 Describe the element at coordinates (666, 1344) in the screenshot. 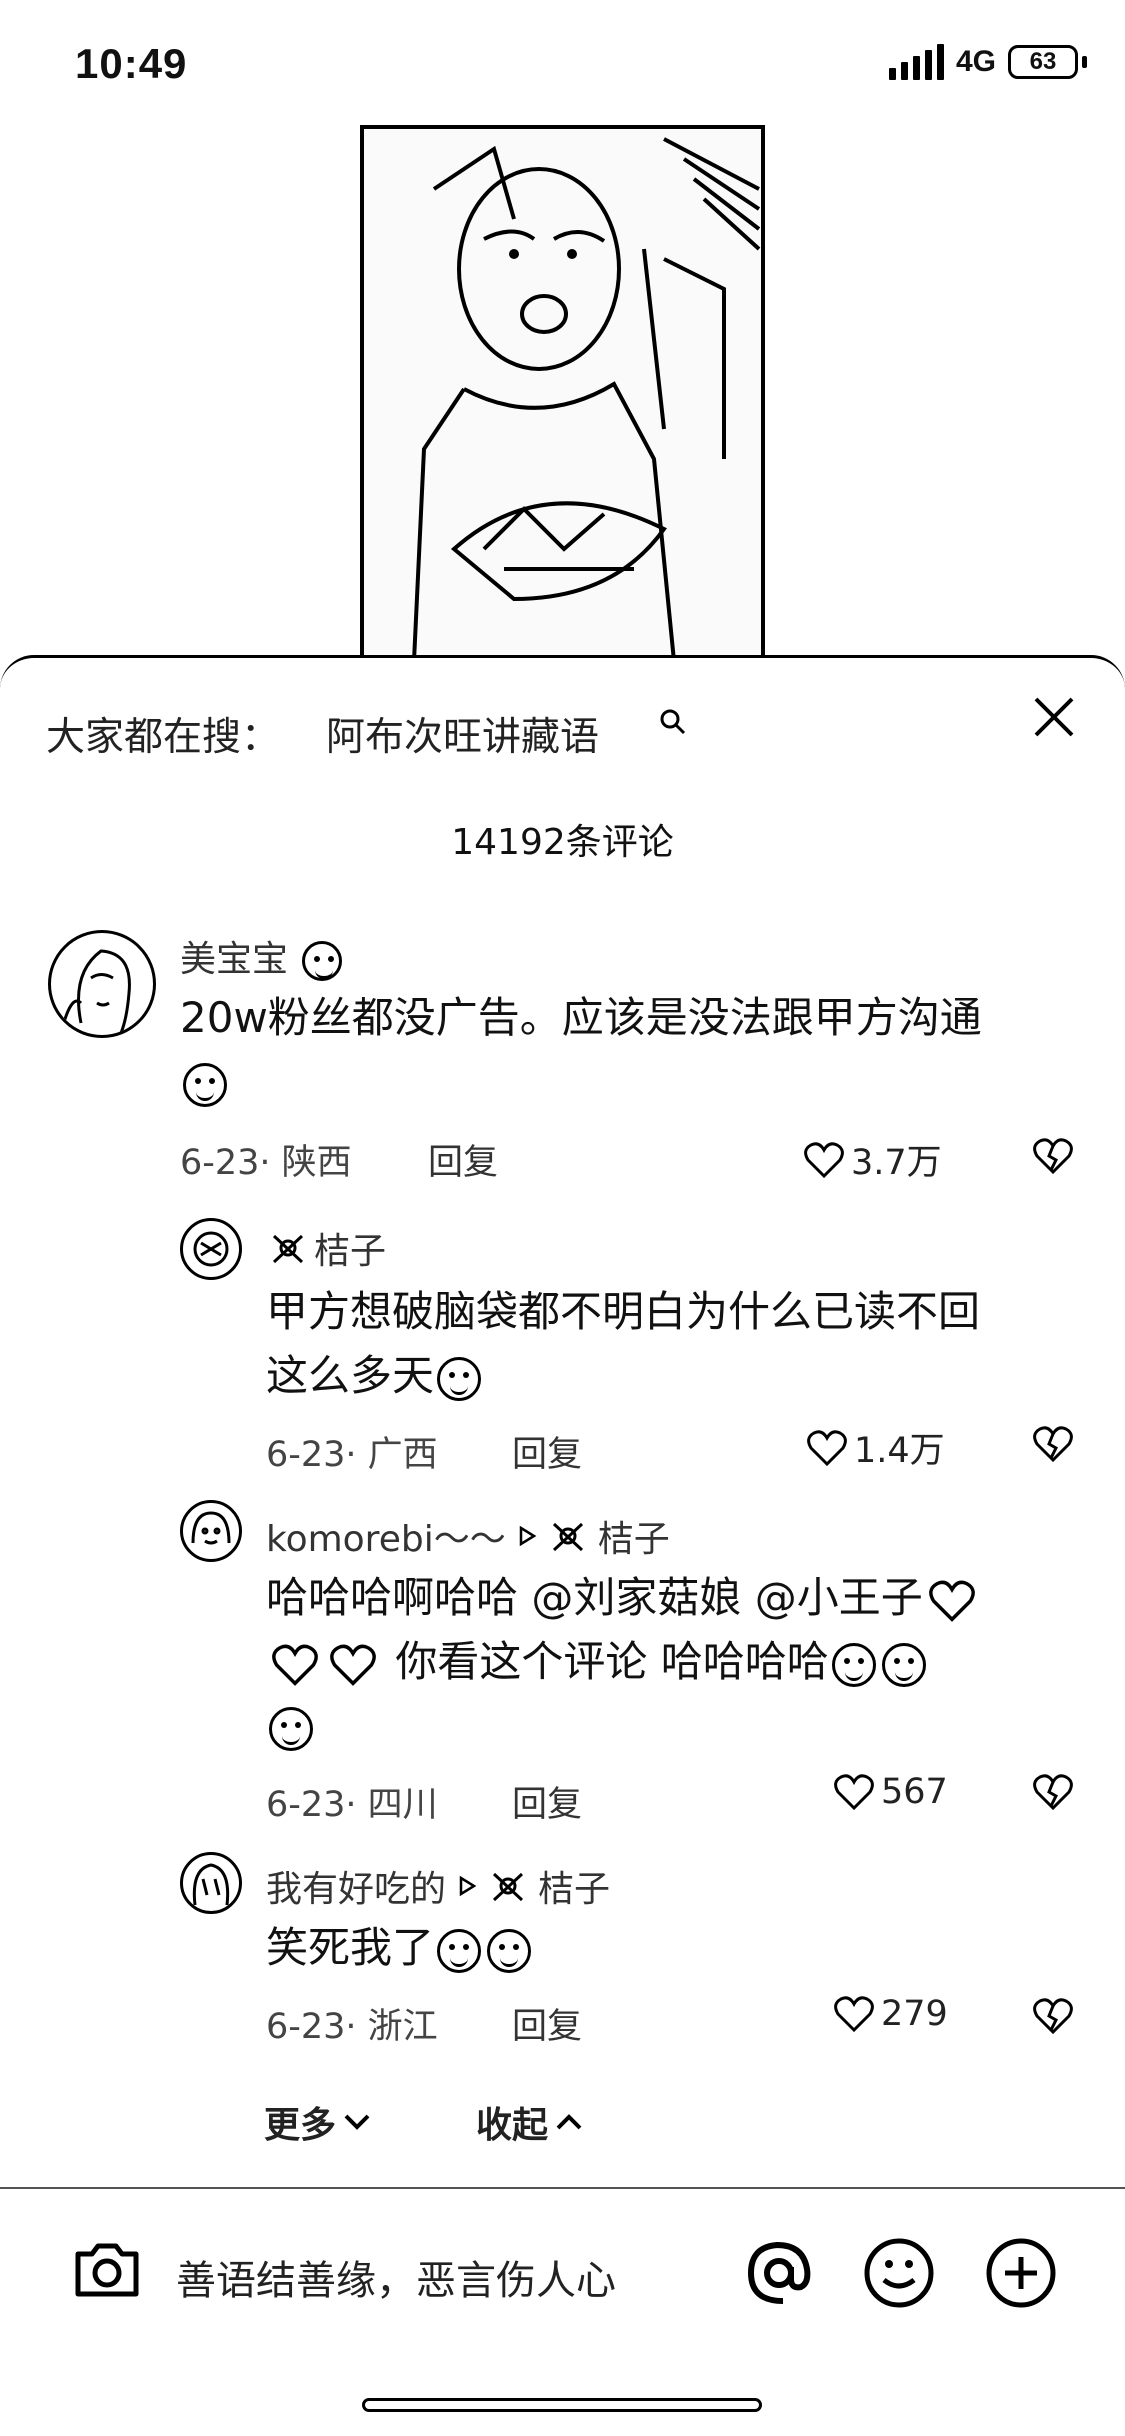

I see `comment-text: 甲方想破脑袋都不明白为什么已读不回 这么多天` at that location.